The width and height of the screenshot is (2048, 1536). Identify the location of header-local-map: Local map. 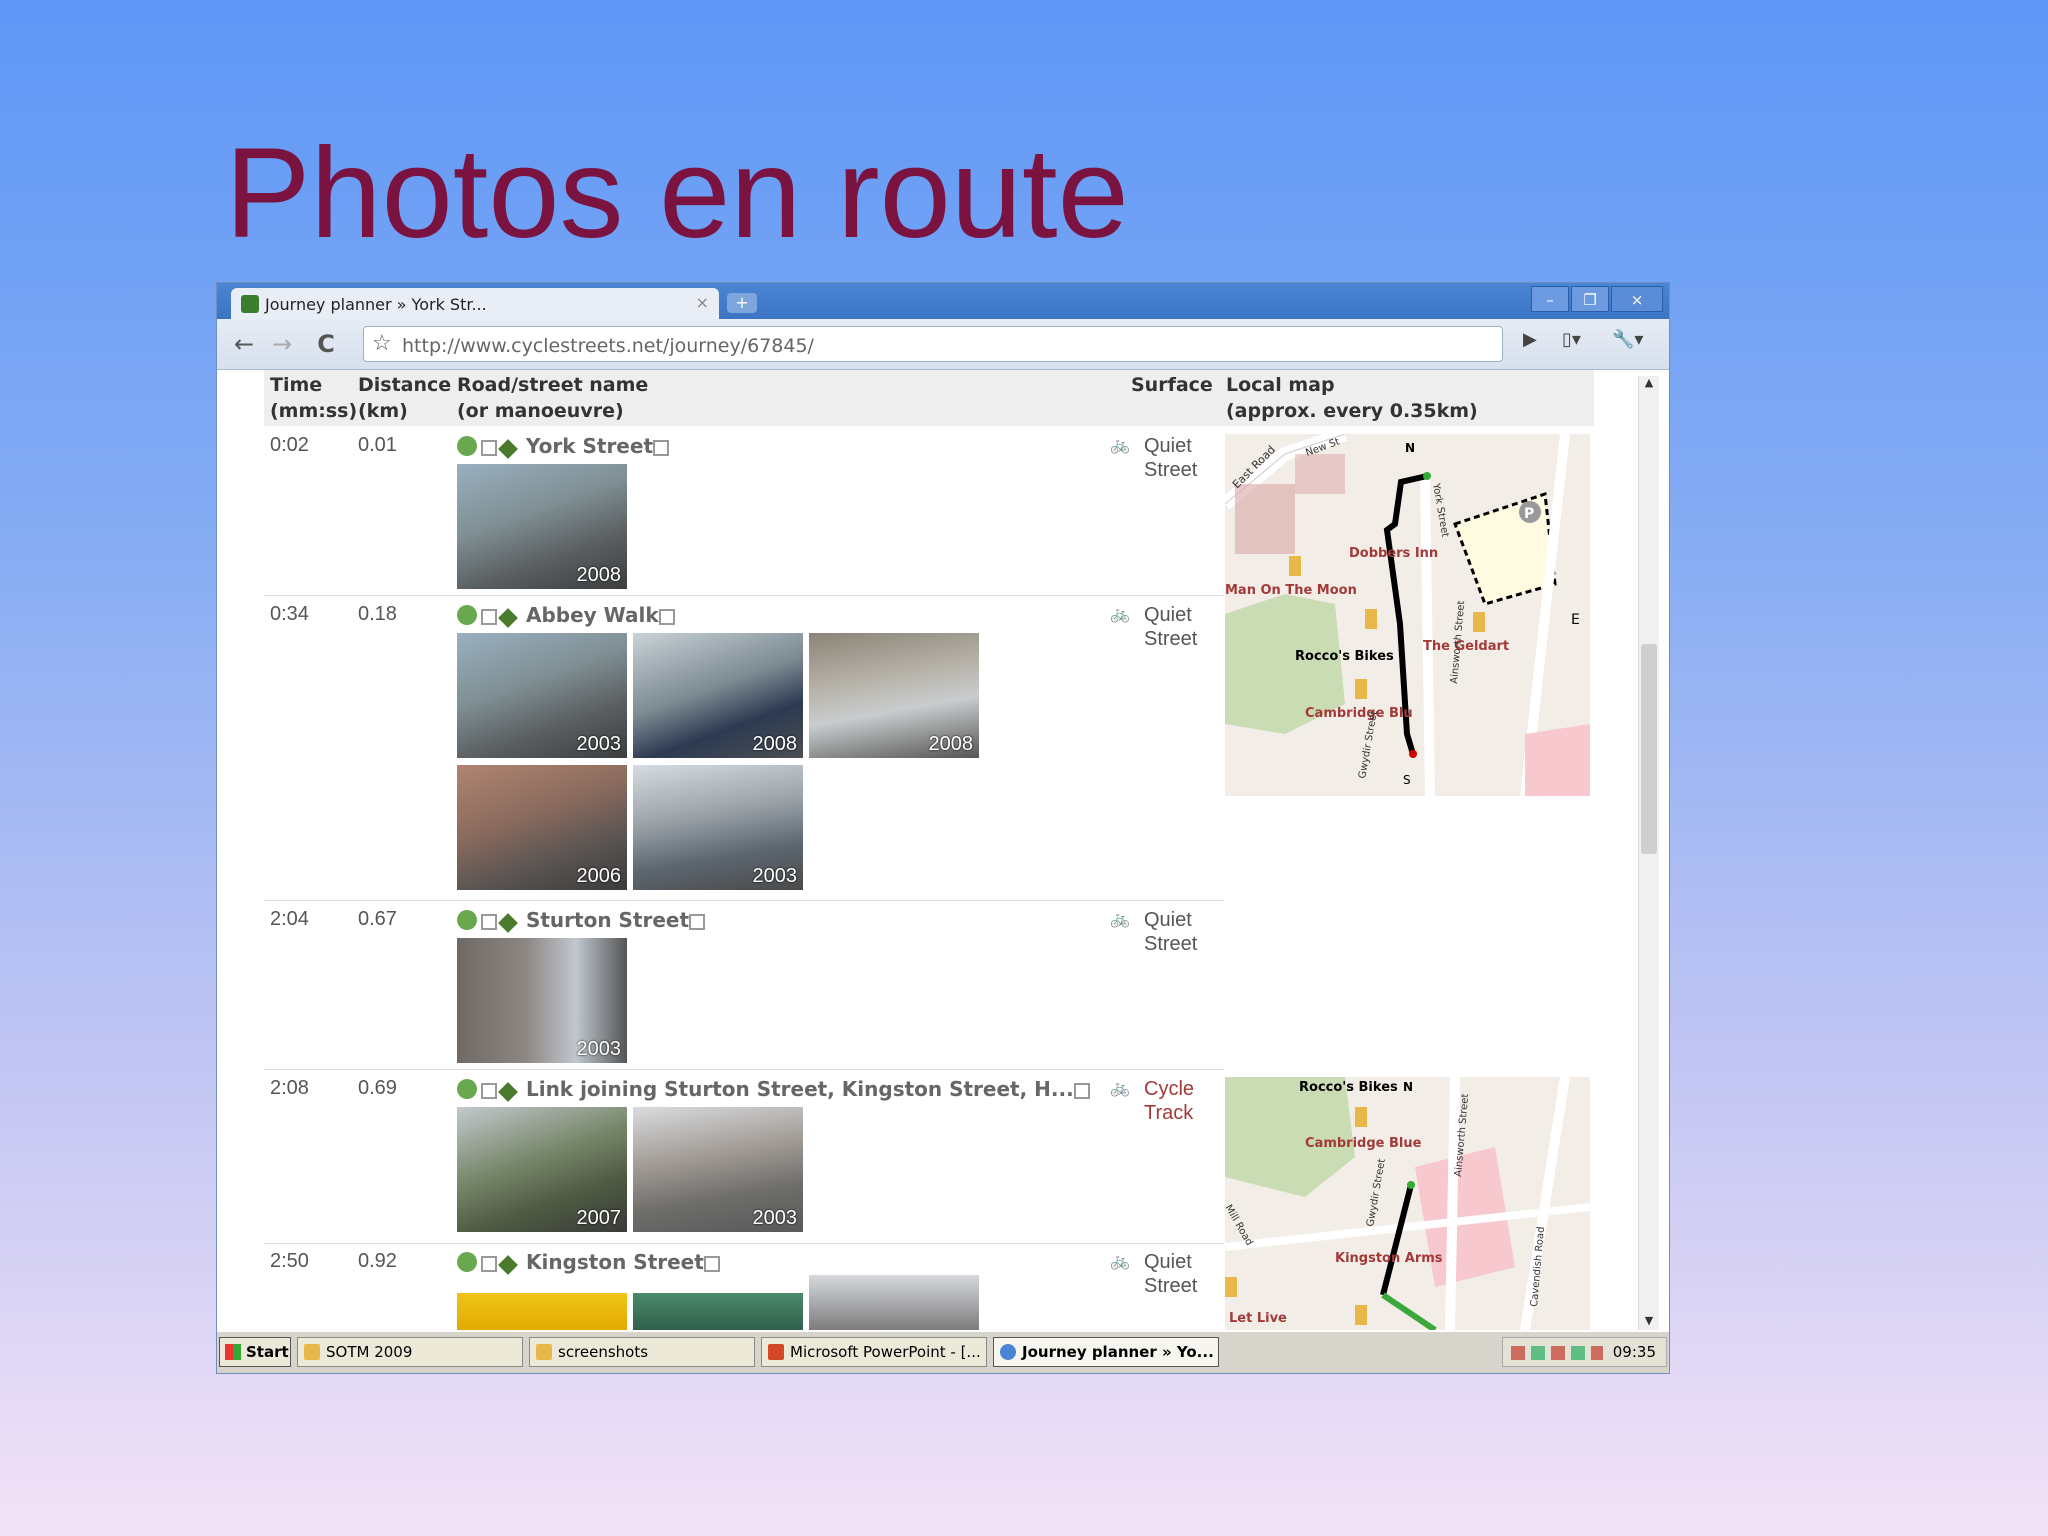
(1280, 385).